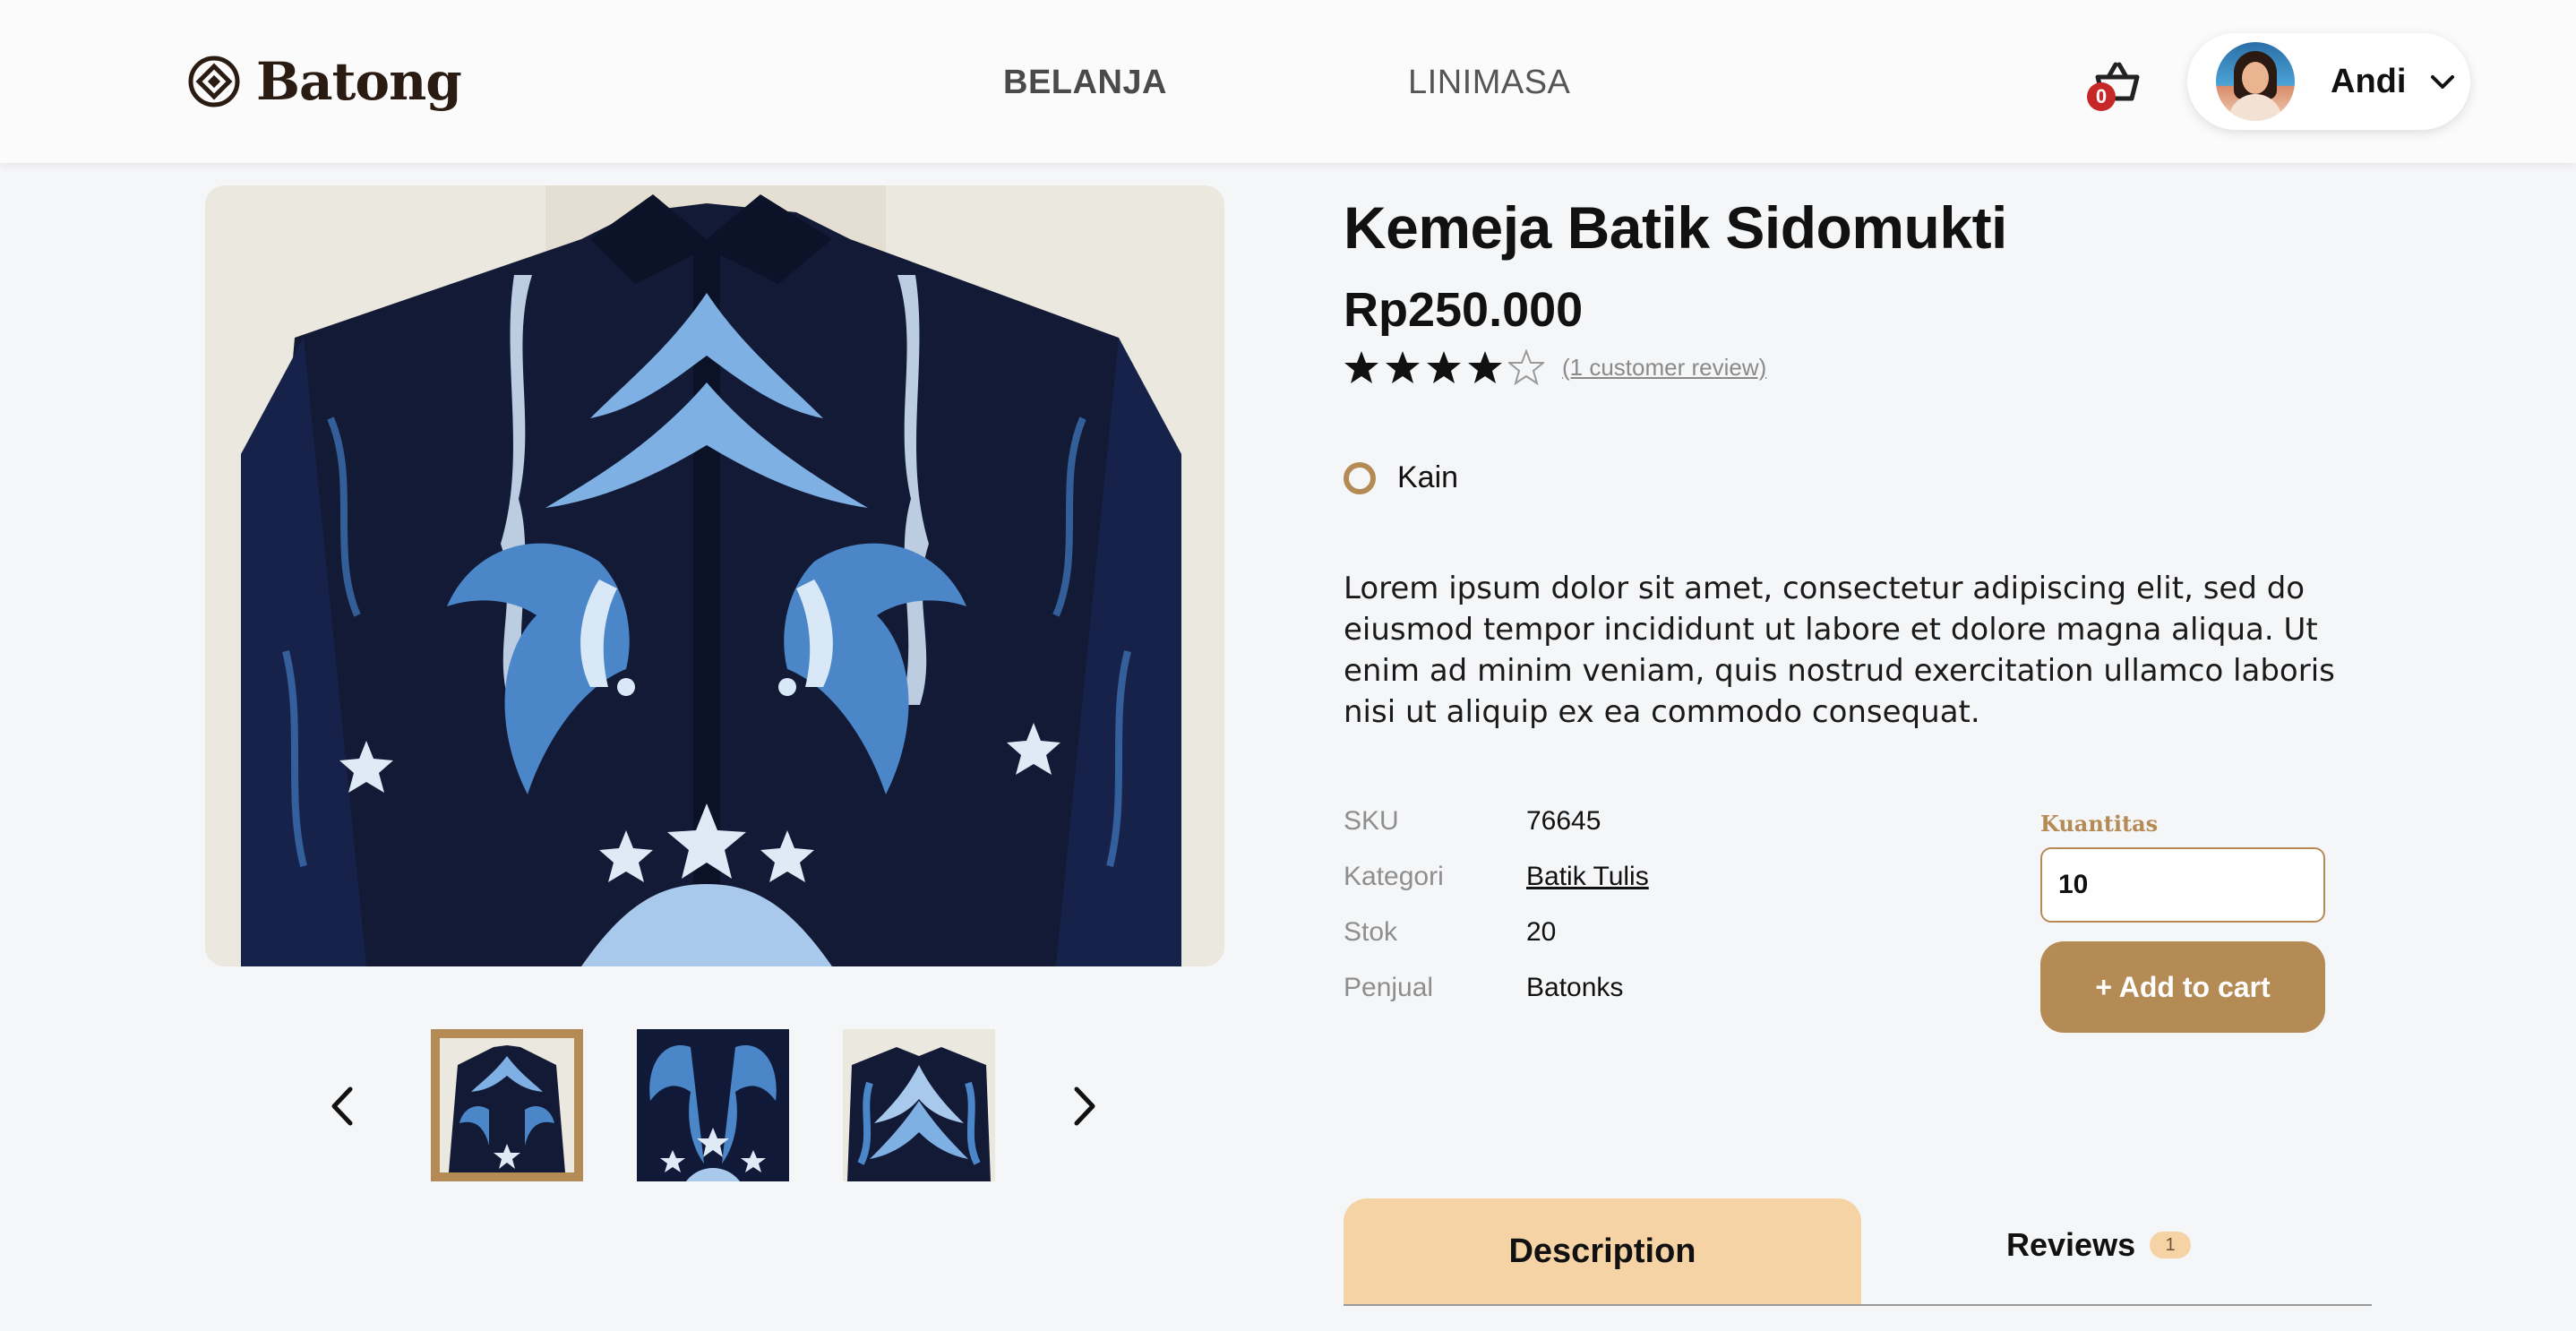  What do you see at coordinates (2443, 82) in the screenshot?
I see `chevron-down-icon` at bounding box center [2443, 82].